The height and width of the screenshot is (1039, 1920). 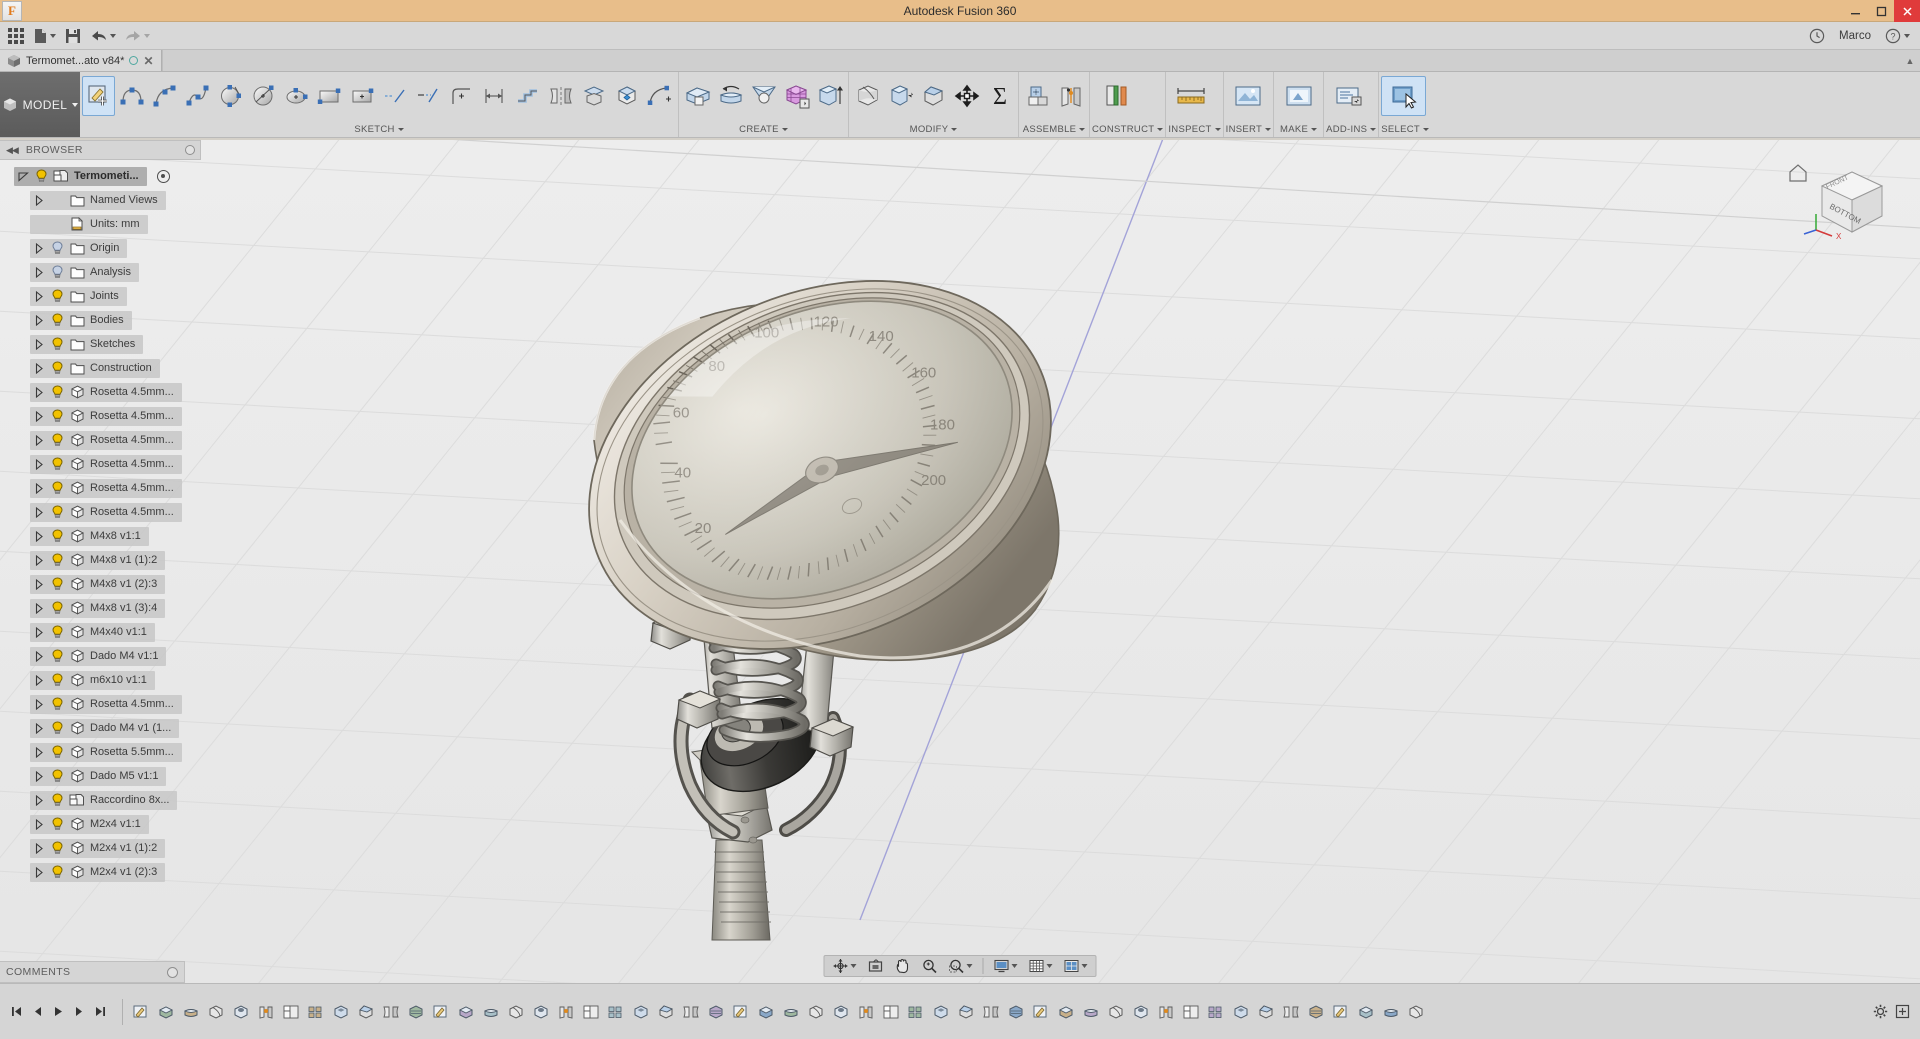 I want to click on view-cube: FRONT BOTTOM X, so click(x=1839, y=203).